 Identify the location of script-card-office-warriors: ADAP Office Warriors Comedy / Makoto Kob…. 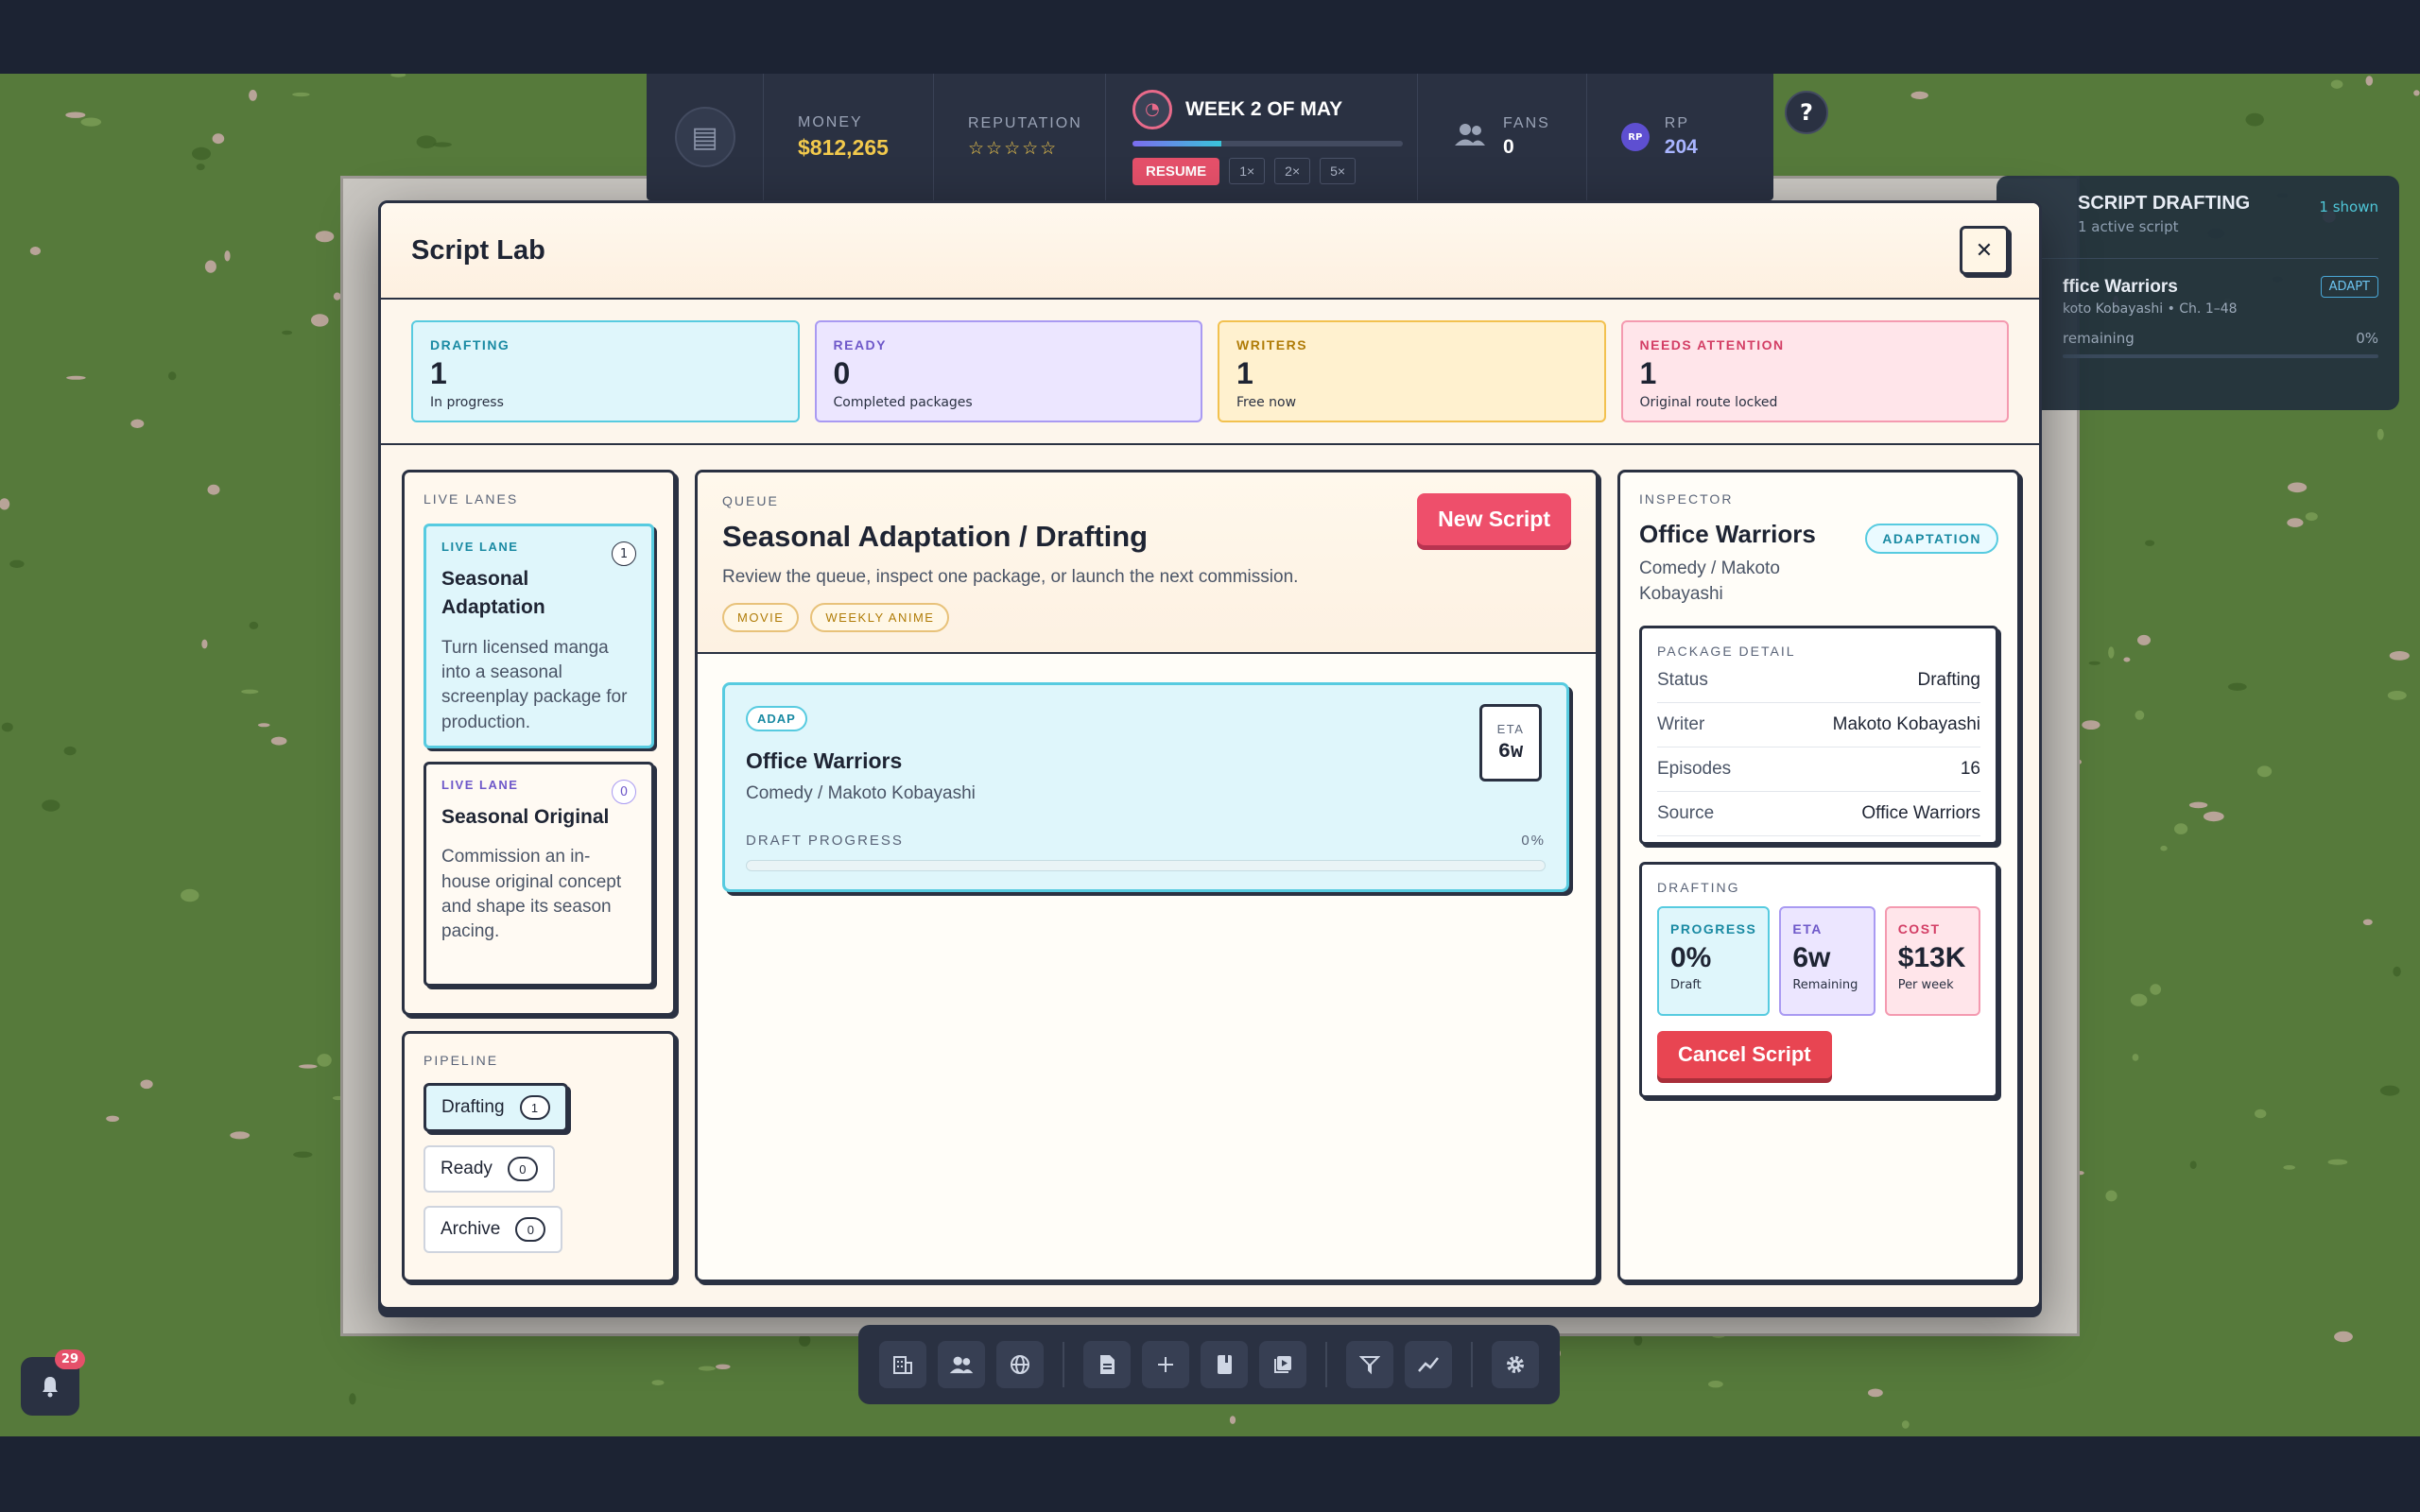
(1146, 787).